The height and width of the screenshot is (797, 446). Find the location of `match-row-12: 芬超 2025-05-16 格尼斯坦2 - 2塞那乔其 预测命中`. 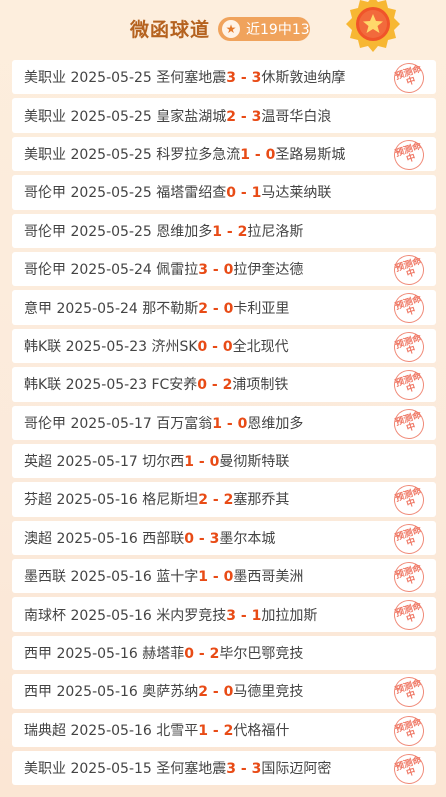

match-row-12: 芬超 2025-05-16 格尼斯坦2 - 2塞那乔其 预测命中 is located at coordinates (224, 500).